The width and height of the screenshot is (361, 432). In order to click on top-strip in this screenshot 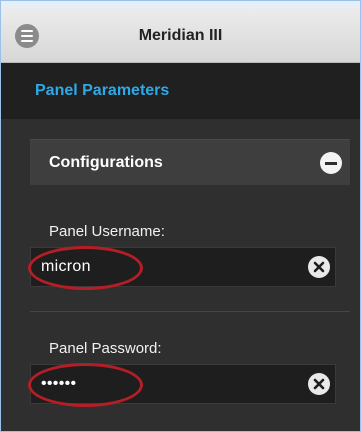, I will do `click(180, 4)`.